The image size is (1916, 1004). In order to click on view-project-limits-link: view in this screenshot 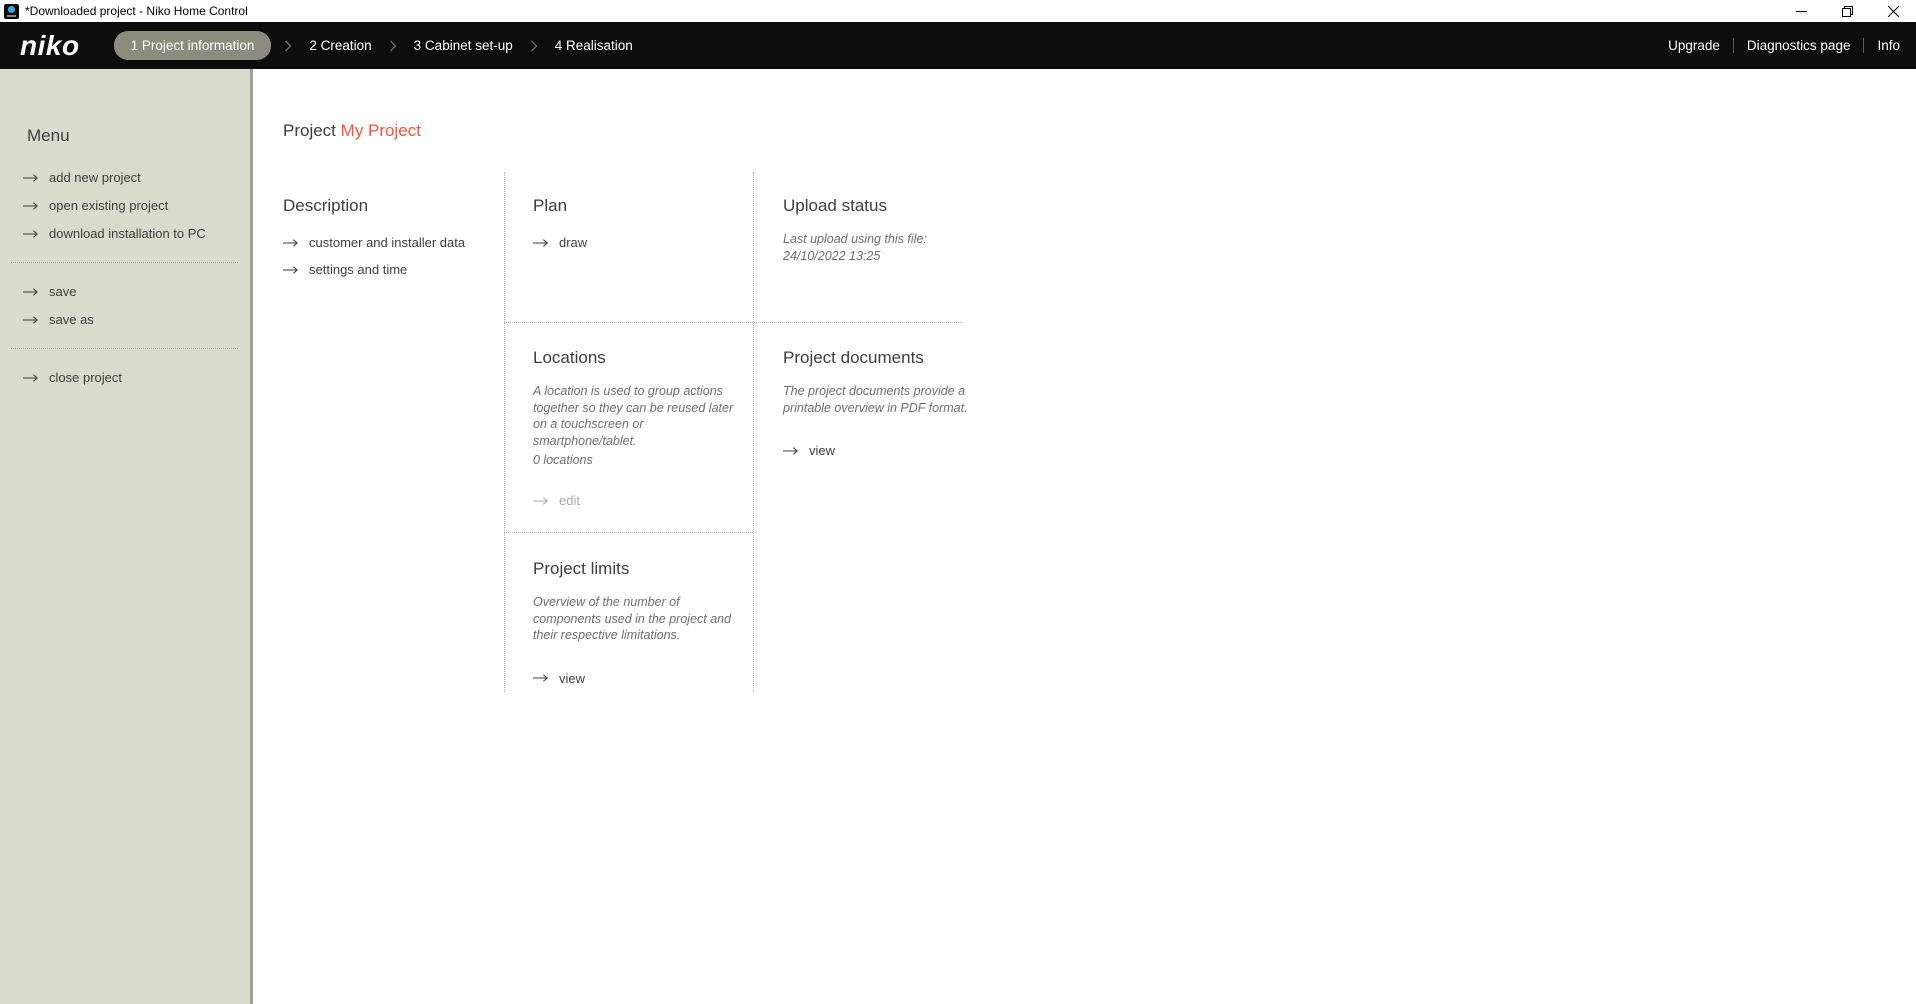, I will do `click(635, 678)`.